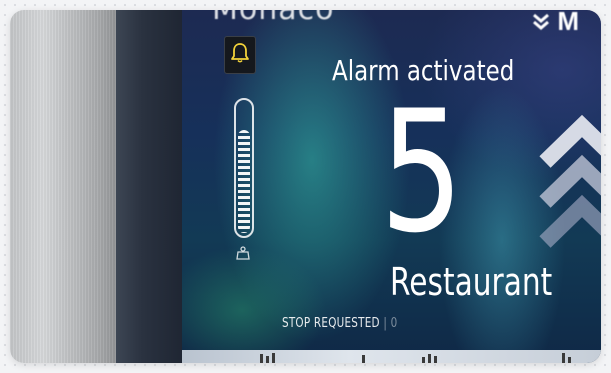  I want to click on alarm-indicator, so click(240, 55).